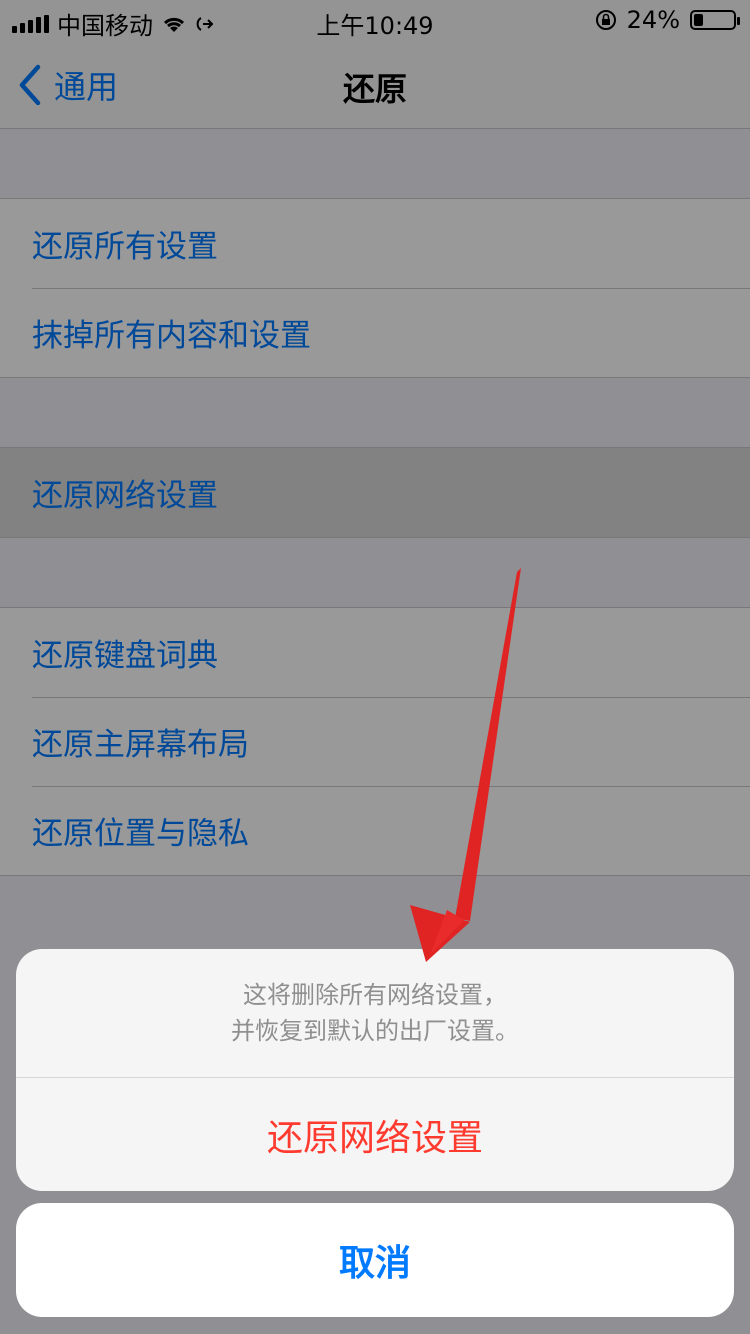  What do you see at coordinates (375, 1031) in the screenshot?
I see `message-line-2: 并恢复到默认的出厂设置。` at bounding box center [375, 1031].